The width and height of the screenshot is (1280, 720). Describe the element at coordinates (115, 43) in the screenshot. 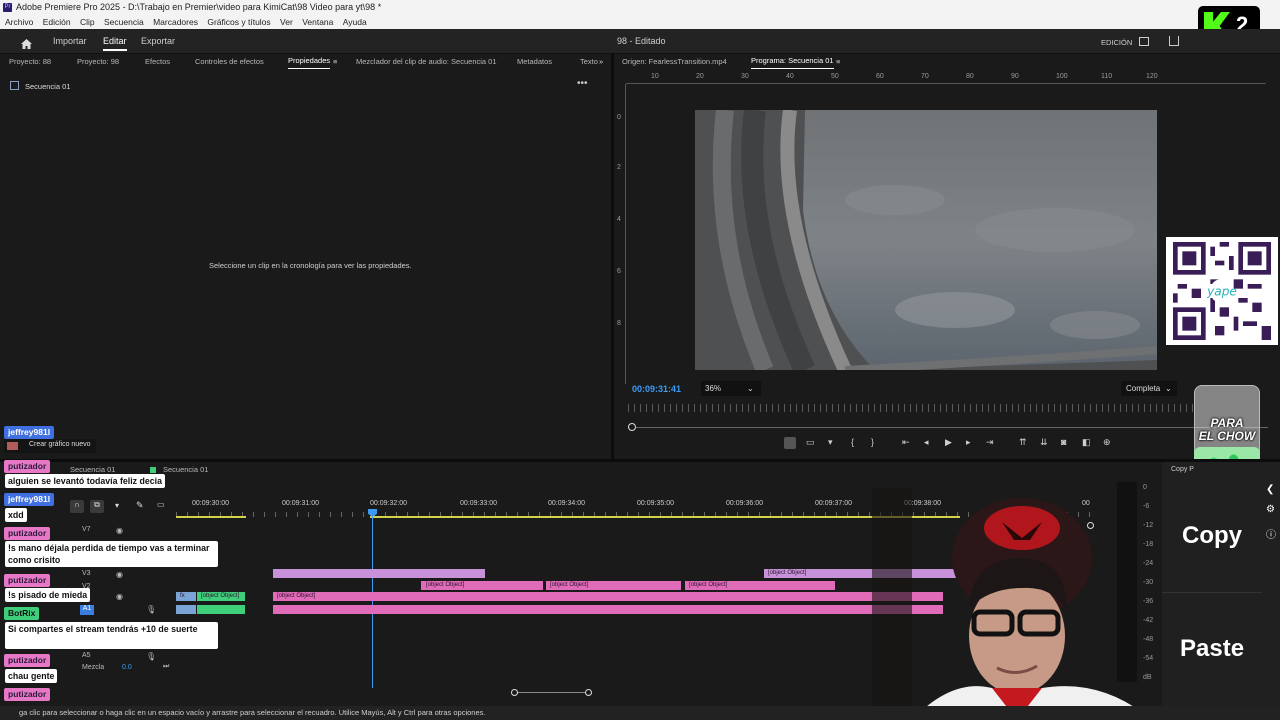

I see `tab-editar: Editar` at that location.